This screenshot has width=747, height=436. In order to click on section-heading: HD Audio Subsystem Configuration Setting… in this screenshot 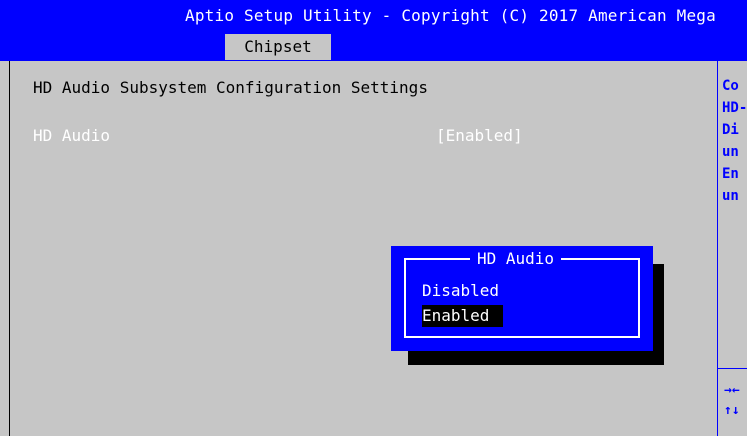, I will do `click(230, 87)`.